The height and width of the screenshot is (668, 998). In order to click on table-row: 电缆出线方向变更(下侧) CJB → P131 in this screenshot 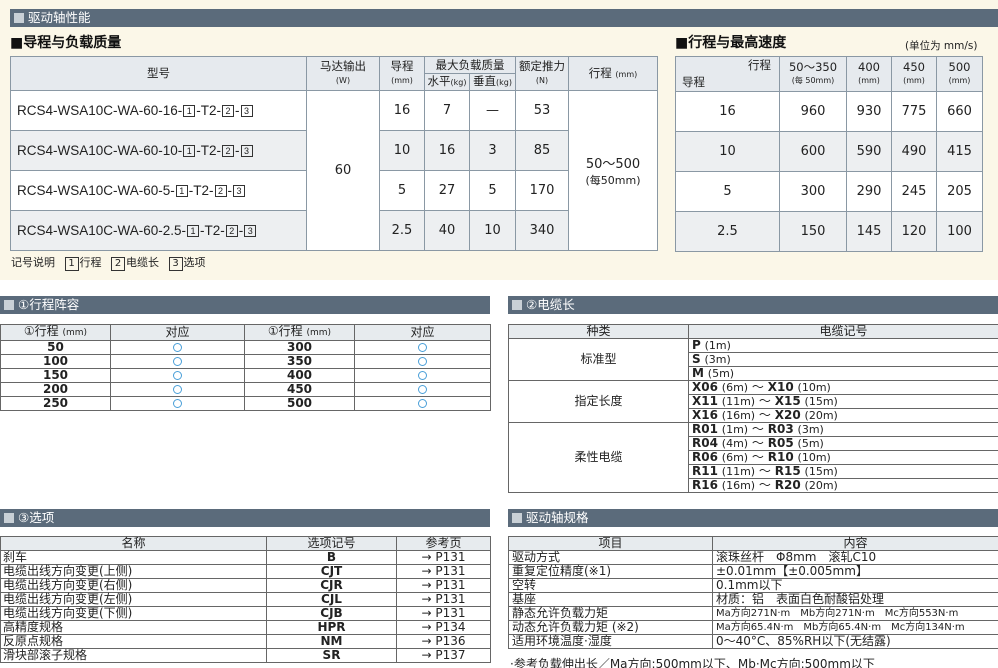, I will do `click(245, 613)`.